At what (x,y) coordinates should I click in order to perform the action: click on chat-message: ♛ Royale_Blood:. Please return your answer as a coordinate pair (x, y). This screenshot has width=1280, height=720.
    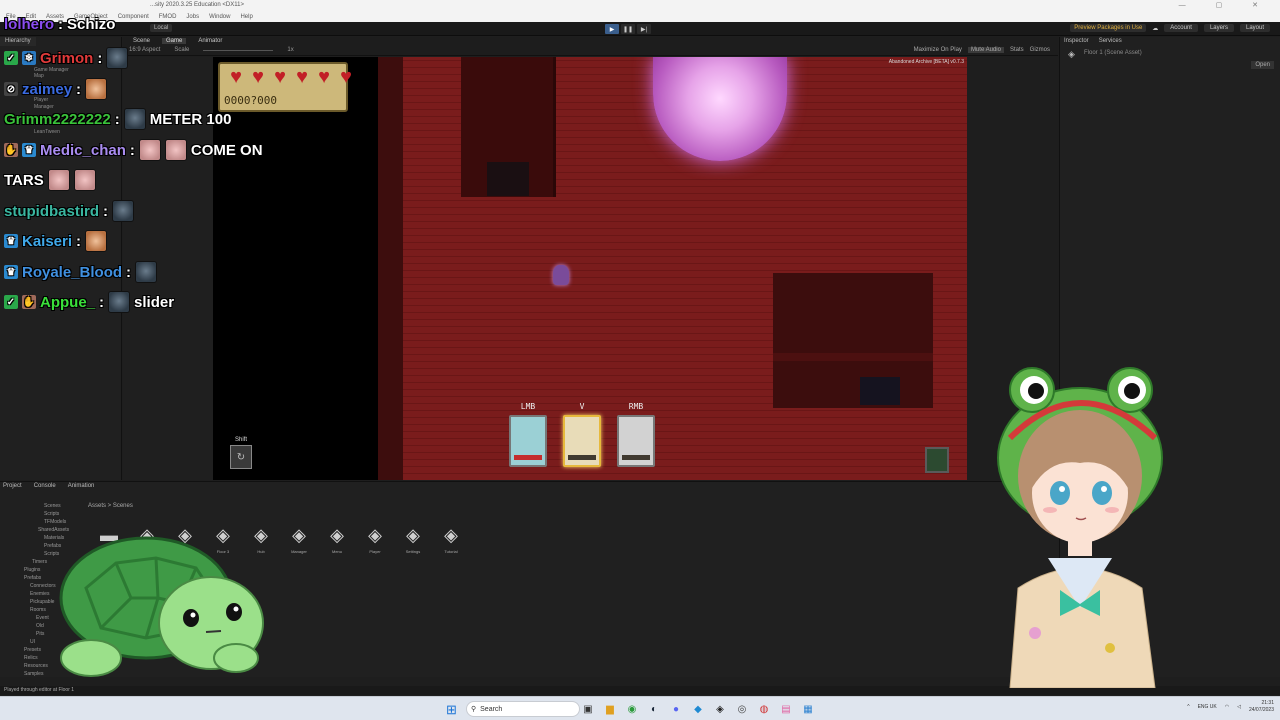
    Looking at the image, I should click on (81, 272).